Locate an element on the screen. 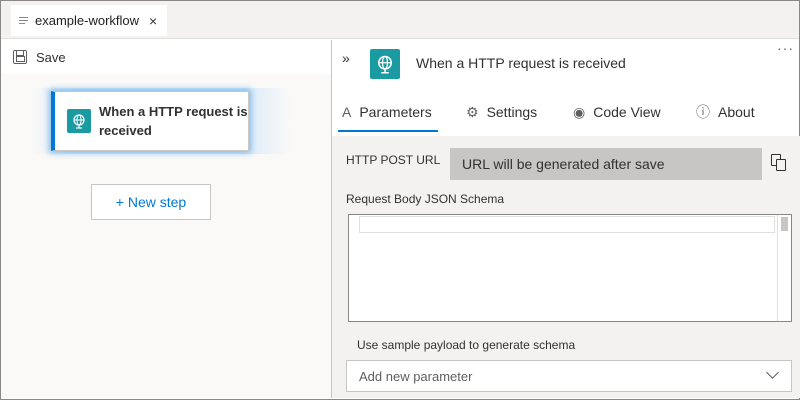 Image resolution: width=800 pixels, height=400 pixels. tab-label: Code View is located at coordinates (627, 112).